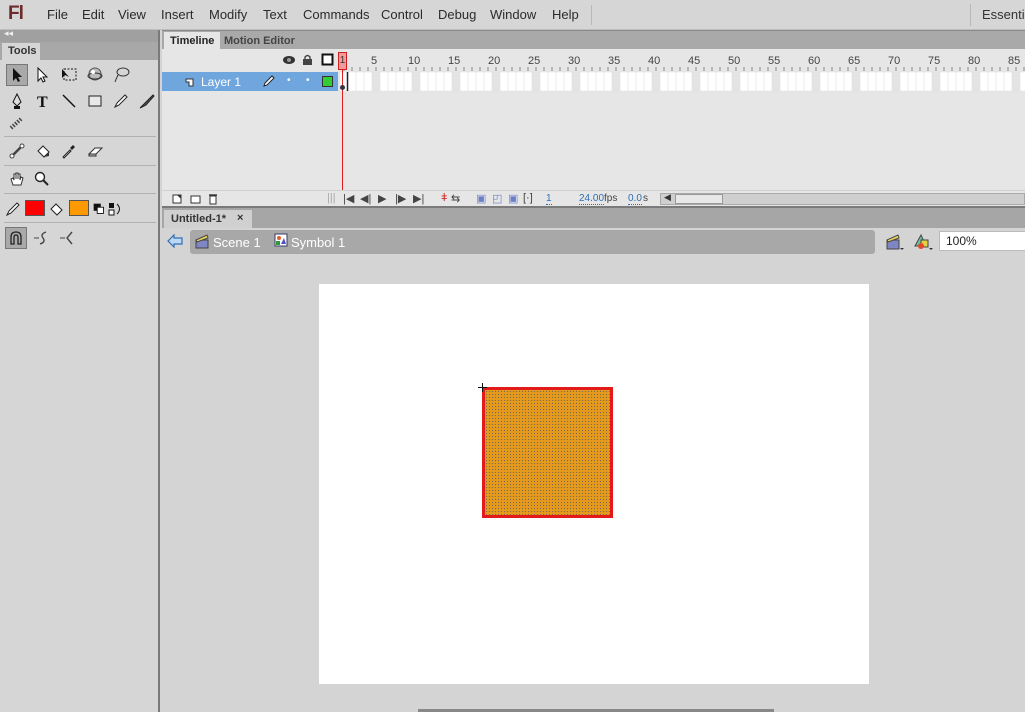 This screenshot has height=712, width=1025. Describe the element at coordinates (213, 199) in the screenshot. I see `delete-icon` at that location.